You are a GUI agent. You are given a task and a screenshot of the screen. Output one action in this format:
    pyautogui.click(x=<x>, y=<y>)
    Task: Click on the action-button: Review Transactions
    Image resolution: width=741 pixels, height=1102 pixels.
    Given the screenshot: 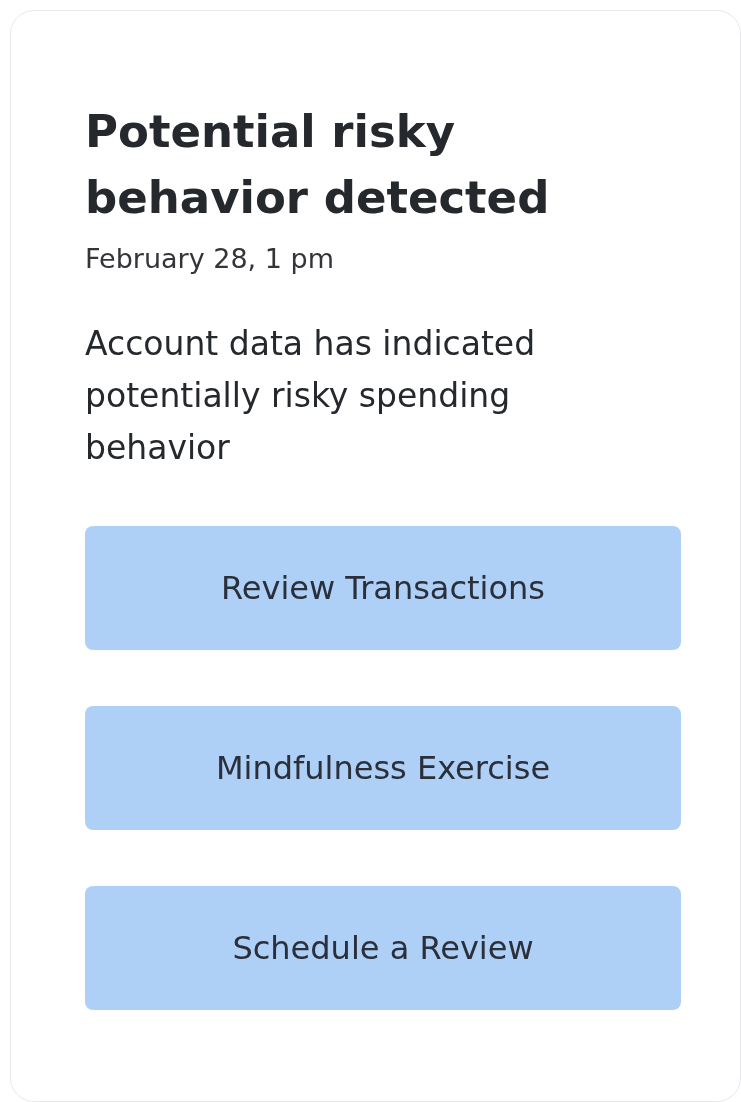 What is the action you would take?
    pyautogui.click(x=383, y=588)
    